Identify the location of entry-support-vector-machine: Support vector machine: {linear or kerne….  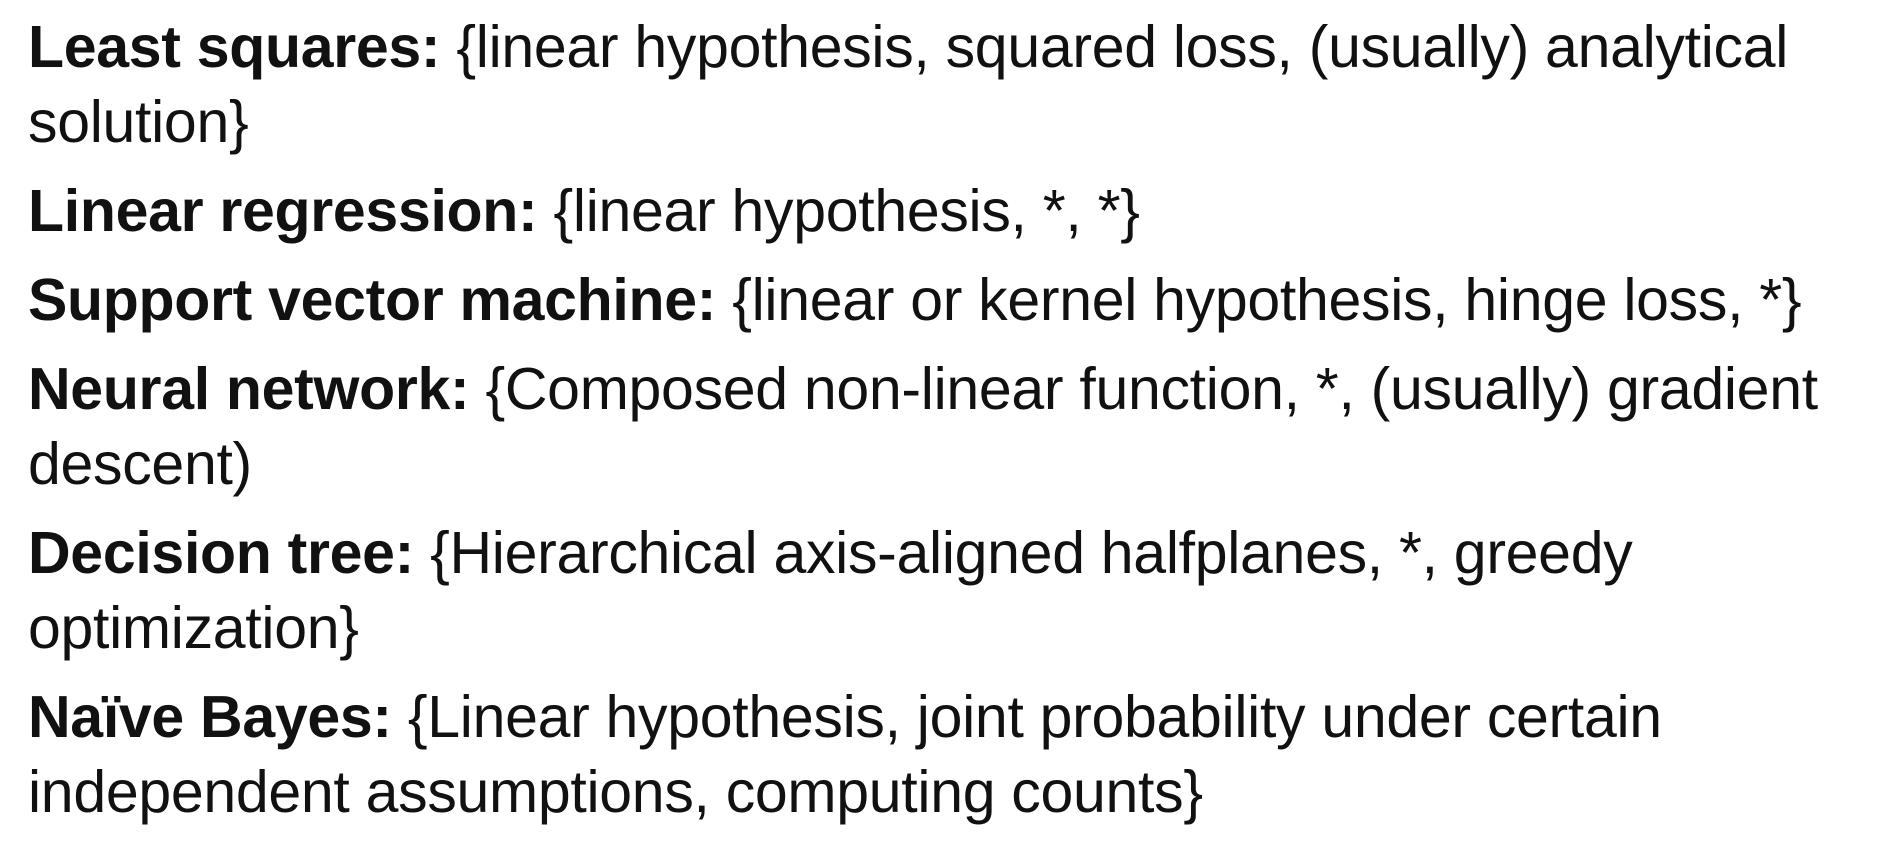
(953, 300).